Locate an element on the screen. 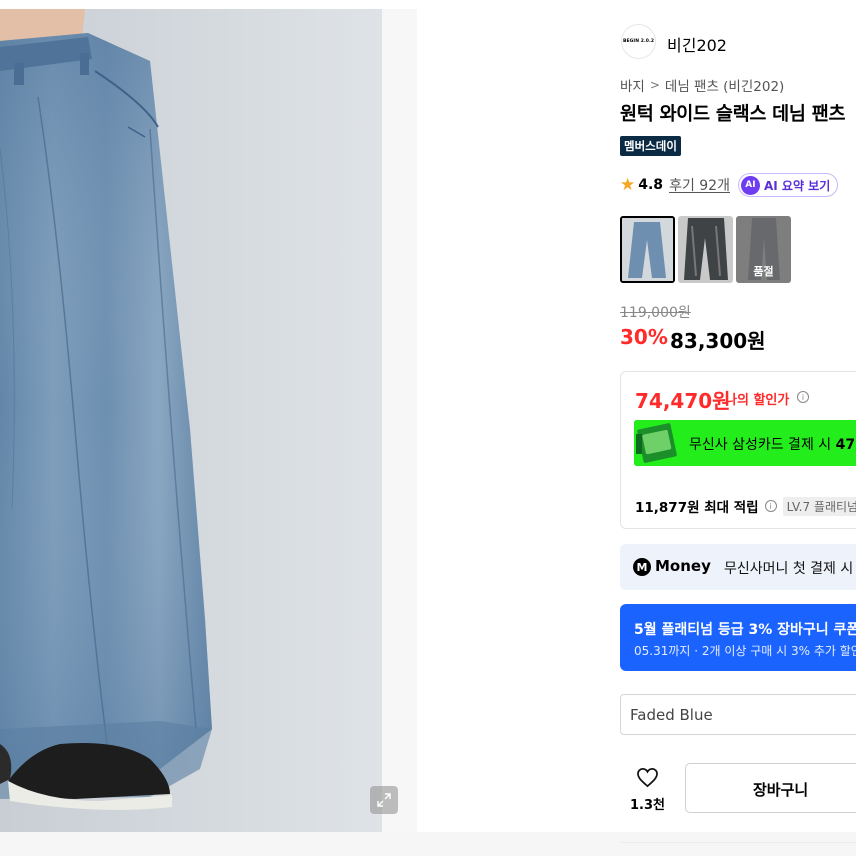 Image resolution: width=856 pixels, height=856 pixels. members-day-badge: 멤버스데이 is located at coordinates (650, 146).